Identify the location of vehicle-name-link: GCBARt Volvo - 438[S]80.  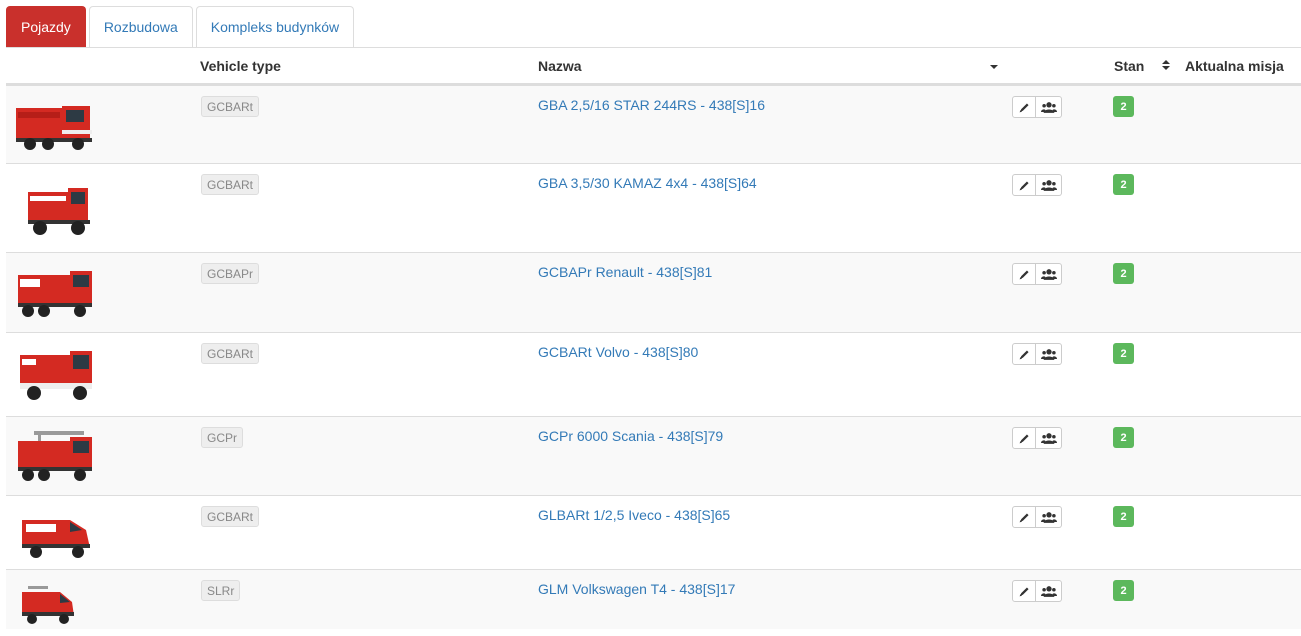
(618, 352).